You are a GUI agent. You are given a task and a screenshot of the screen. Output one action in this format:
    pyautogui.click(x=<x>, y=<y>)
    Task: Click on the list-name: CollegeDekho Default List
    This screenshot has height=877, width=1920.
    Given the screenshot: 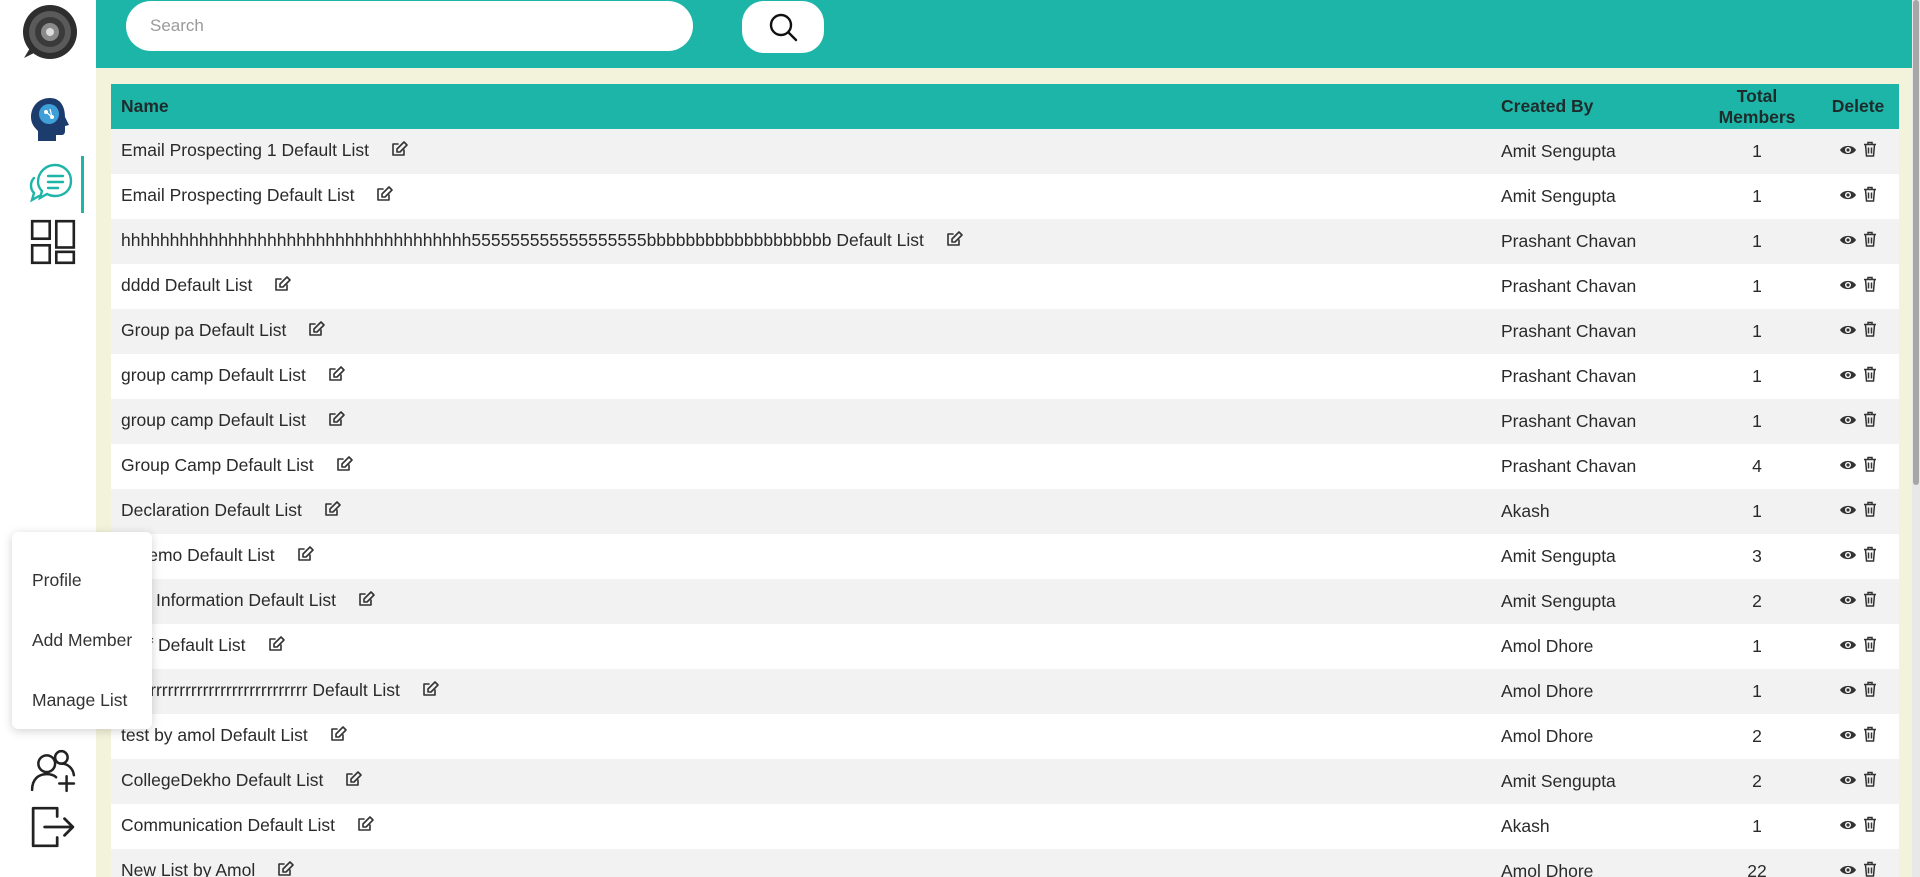 What is the action you would take?
    pyautogui.click(x=222, y=780)
    